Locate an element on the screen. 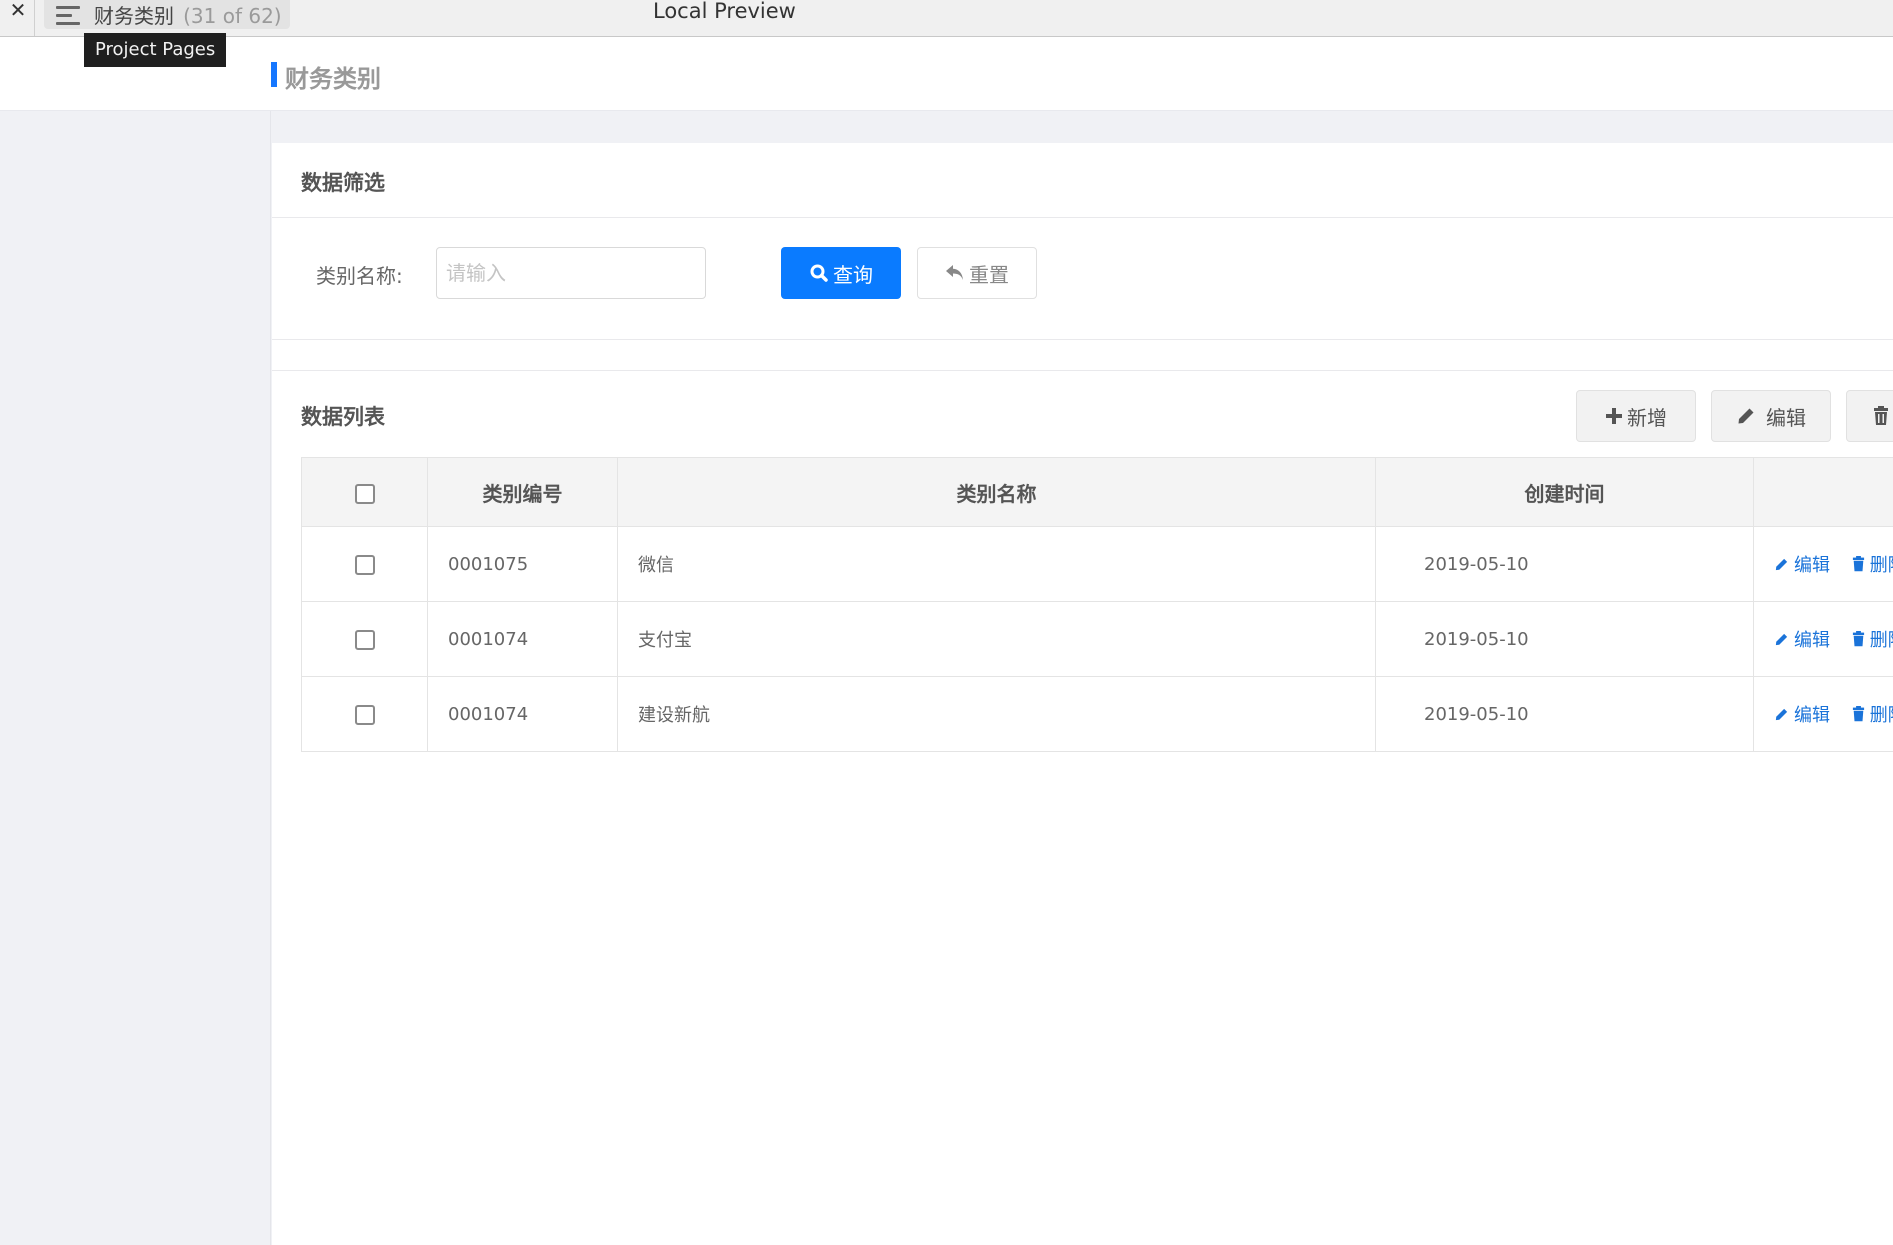  category-name-input is located at coordinates (571, 273).